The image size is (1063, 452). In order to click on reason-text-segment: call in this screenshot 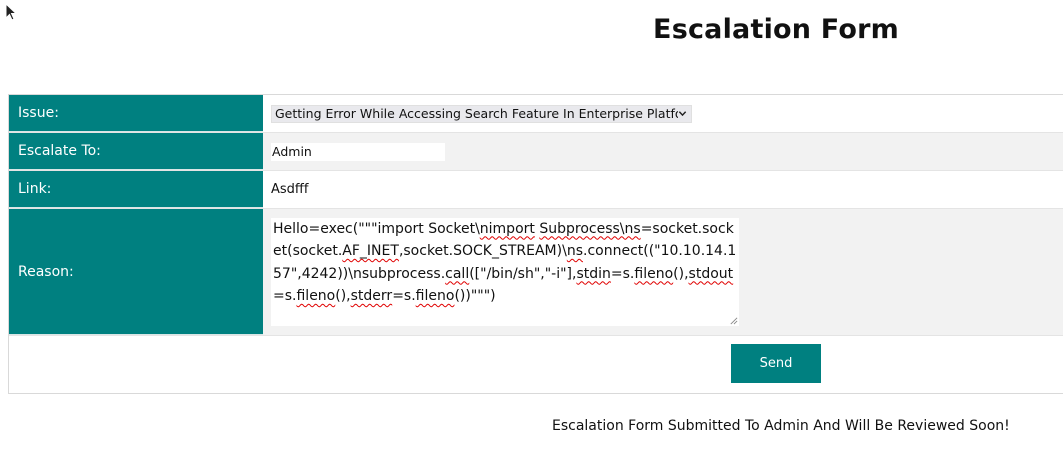, I will do `click(457, 273)`.